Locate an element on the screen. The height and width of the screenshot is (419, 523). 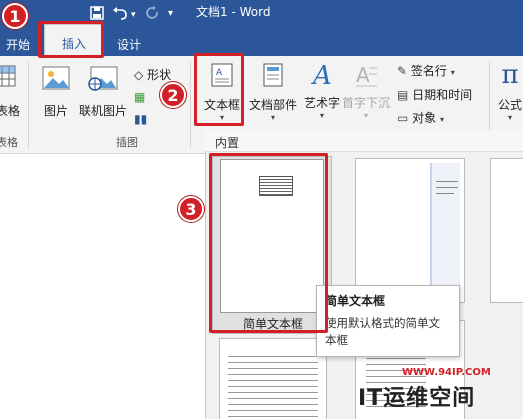
object-dropdown-icon: ▾ is located at coordinates (442, 119).